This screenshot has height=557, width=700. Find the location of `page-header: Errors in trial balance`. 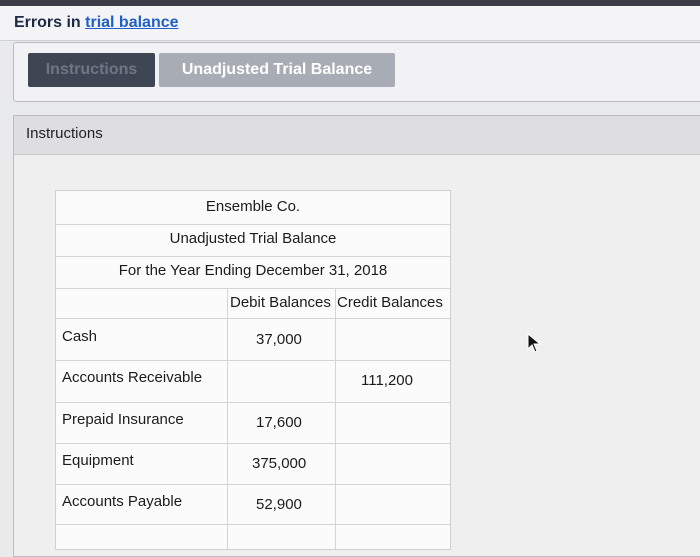

page-header: Errors in trial balance is located at coordinates (350, 23).